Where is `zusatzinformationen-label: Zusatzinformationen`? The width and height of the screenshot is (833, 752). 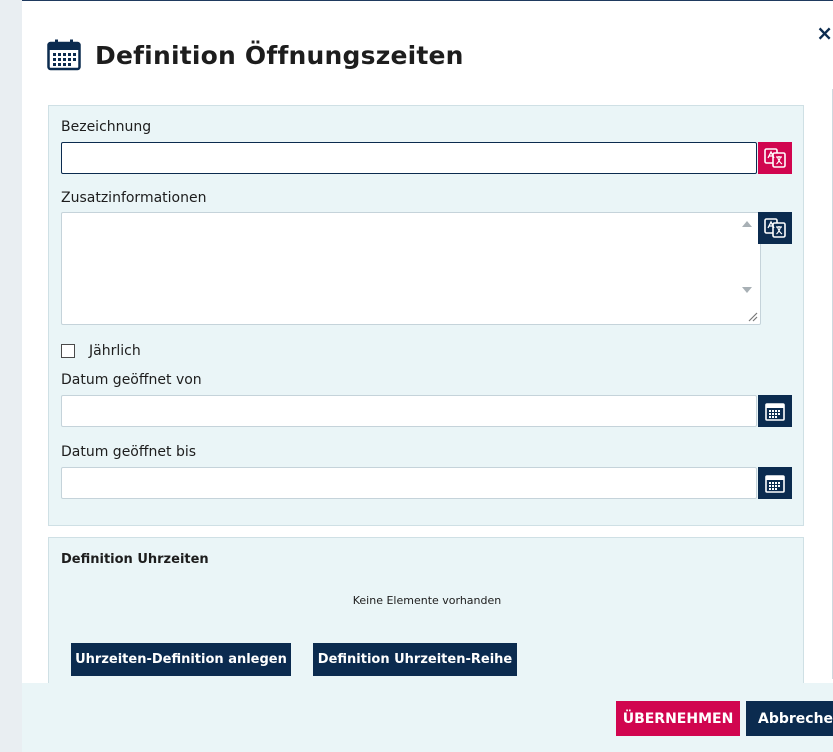
zusatzinformationen-label: Zusatzinformationen is located at coordinates (134, 198).